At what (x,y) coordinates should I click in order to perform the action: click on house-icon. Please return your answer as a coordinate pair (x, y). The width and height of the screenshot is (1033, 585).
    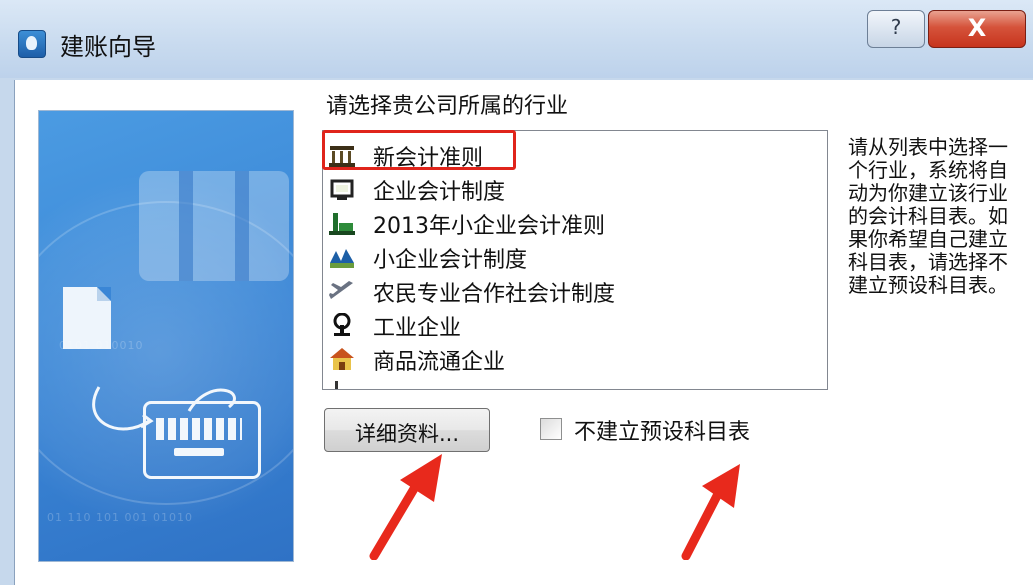
    Looking at the image, I should click on (342, 359).